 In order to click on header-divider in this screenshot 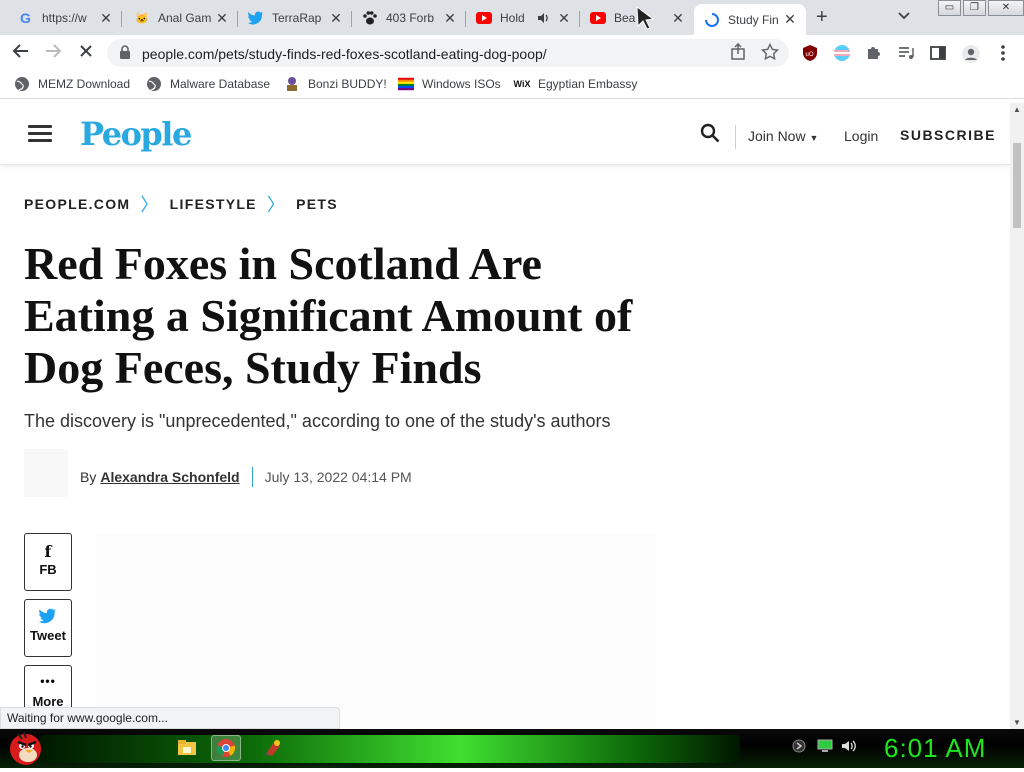, I will do `click(735, 137)`.